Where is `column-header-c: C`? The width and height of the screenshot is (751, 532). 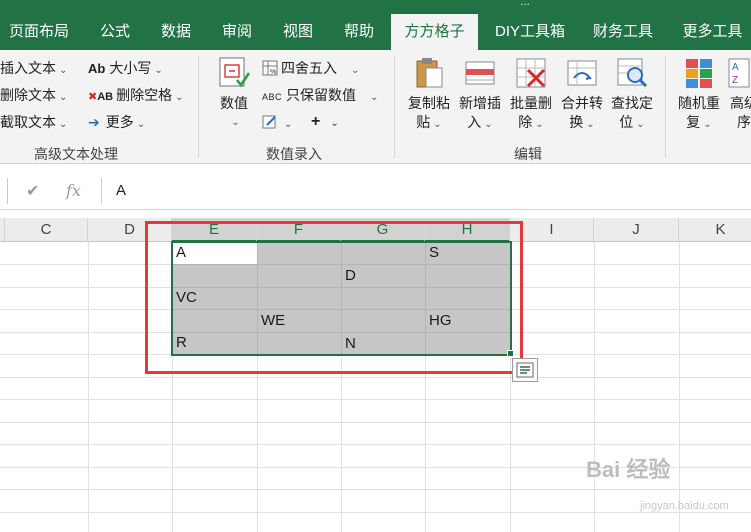 column-header-c: C is located at coordinates (46, 230).